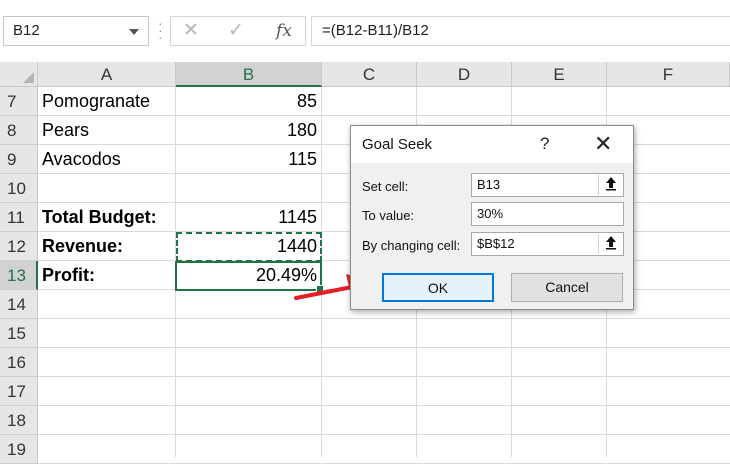  What do you see at coordinates (249, 130) in the screenshot?
I see `cell-b8: 180` at bounding box center [249, 130].